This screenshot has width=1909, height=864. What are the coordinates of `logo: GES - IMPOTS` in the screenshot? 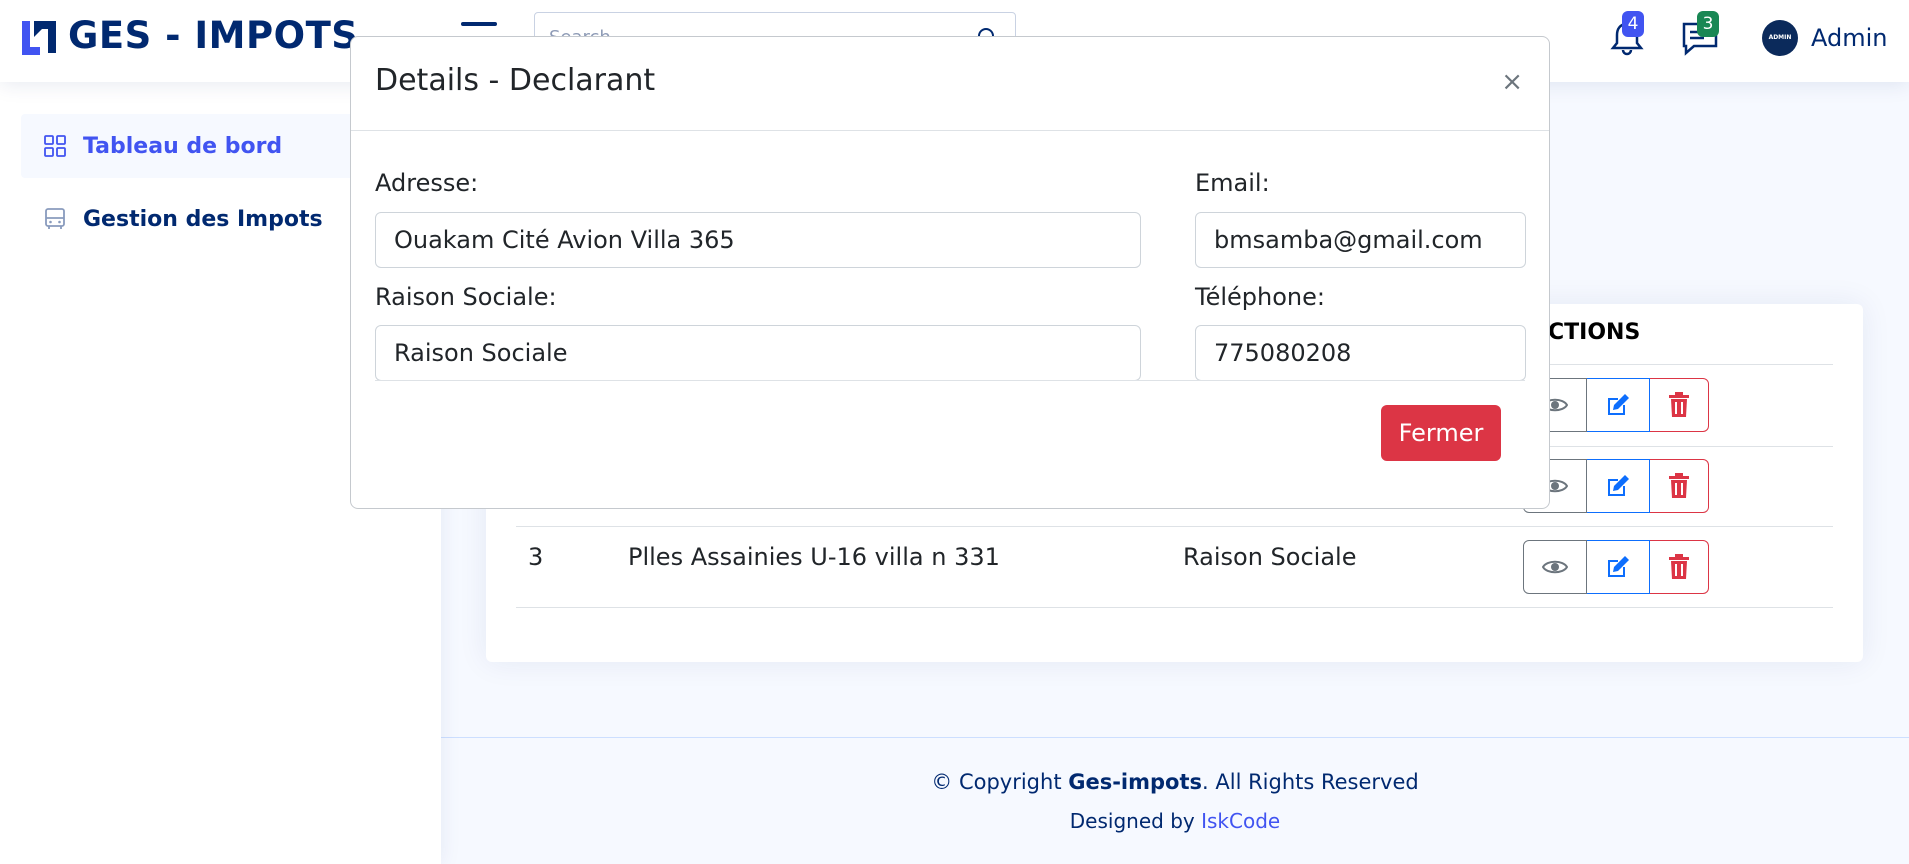 It's located at (189, 35).